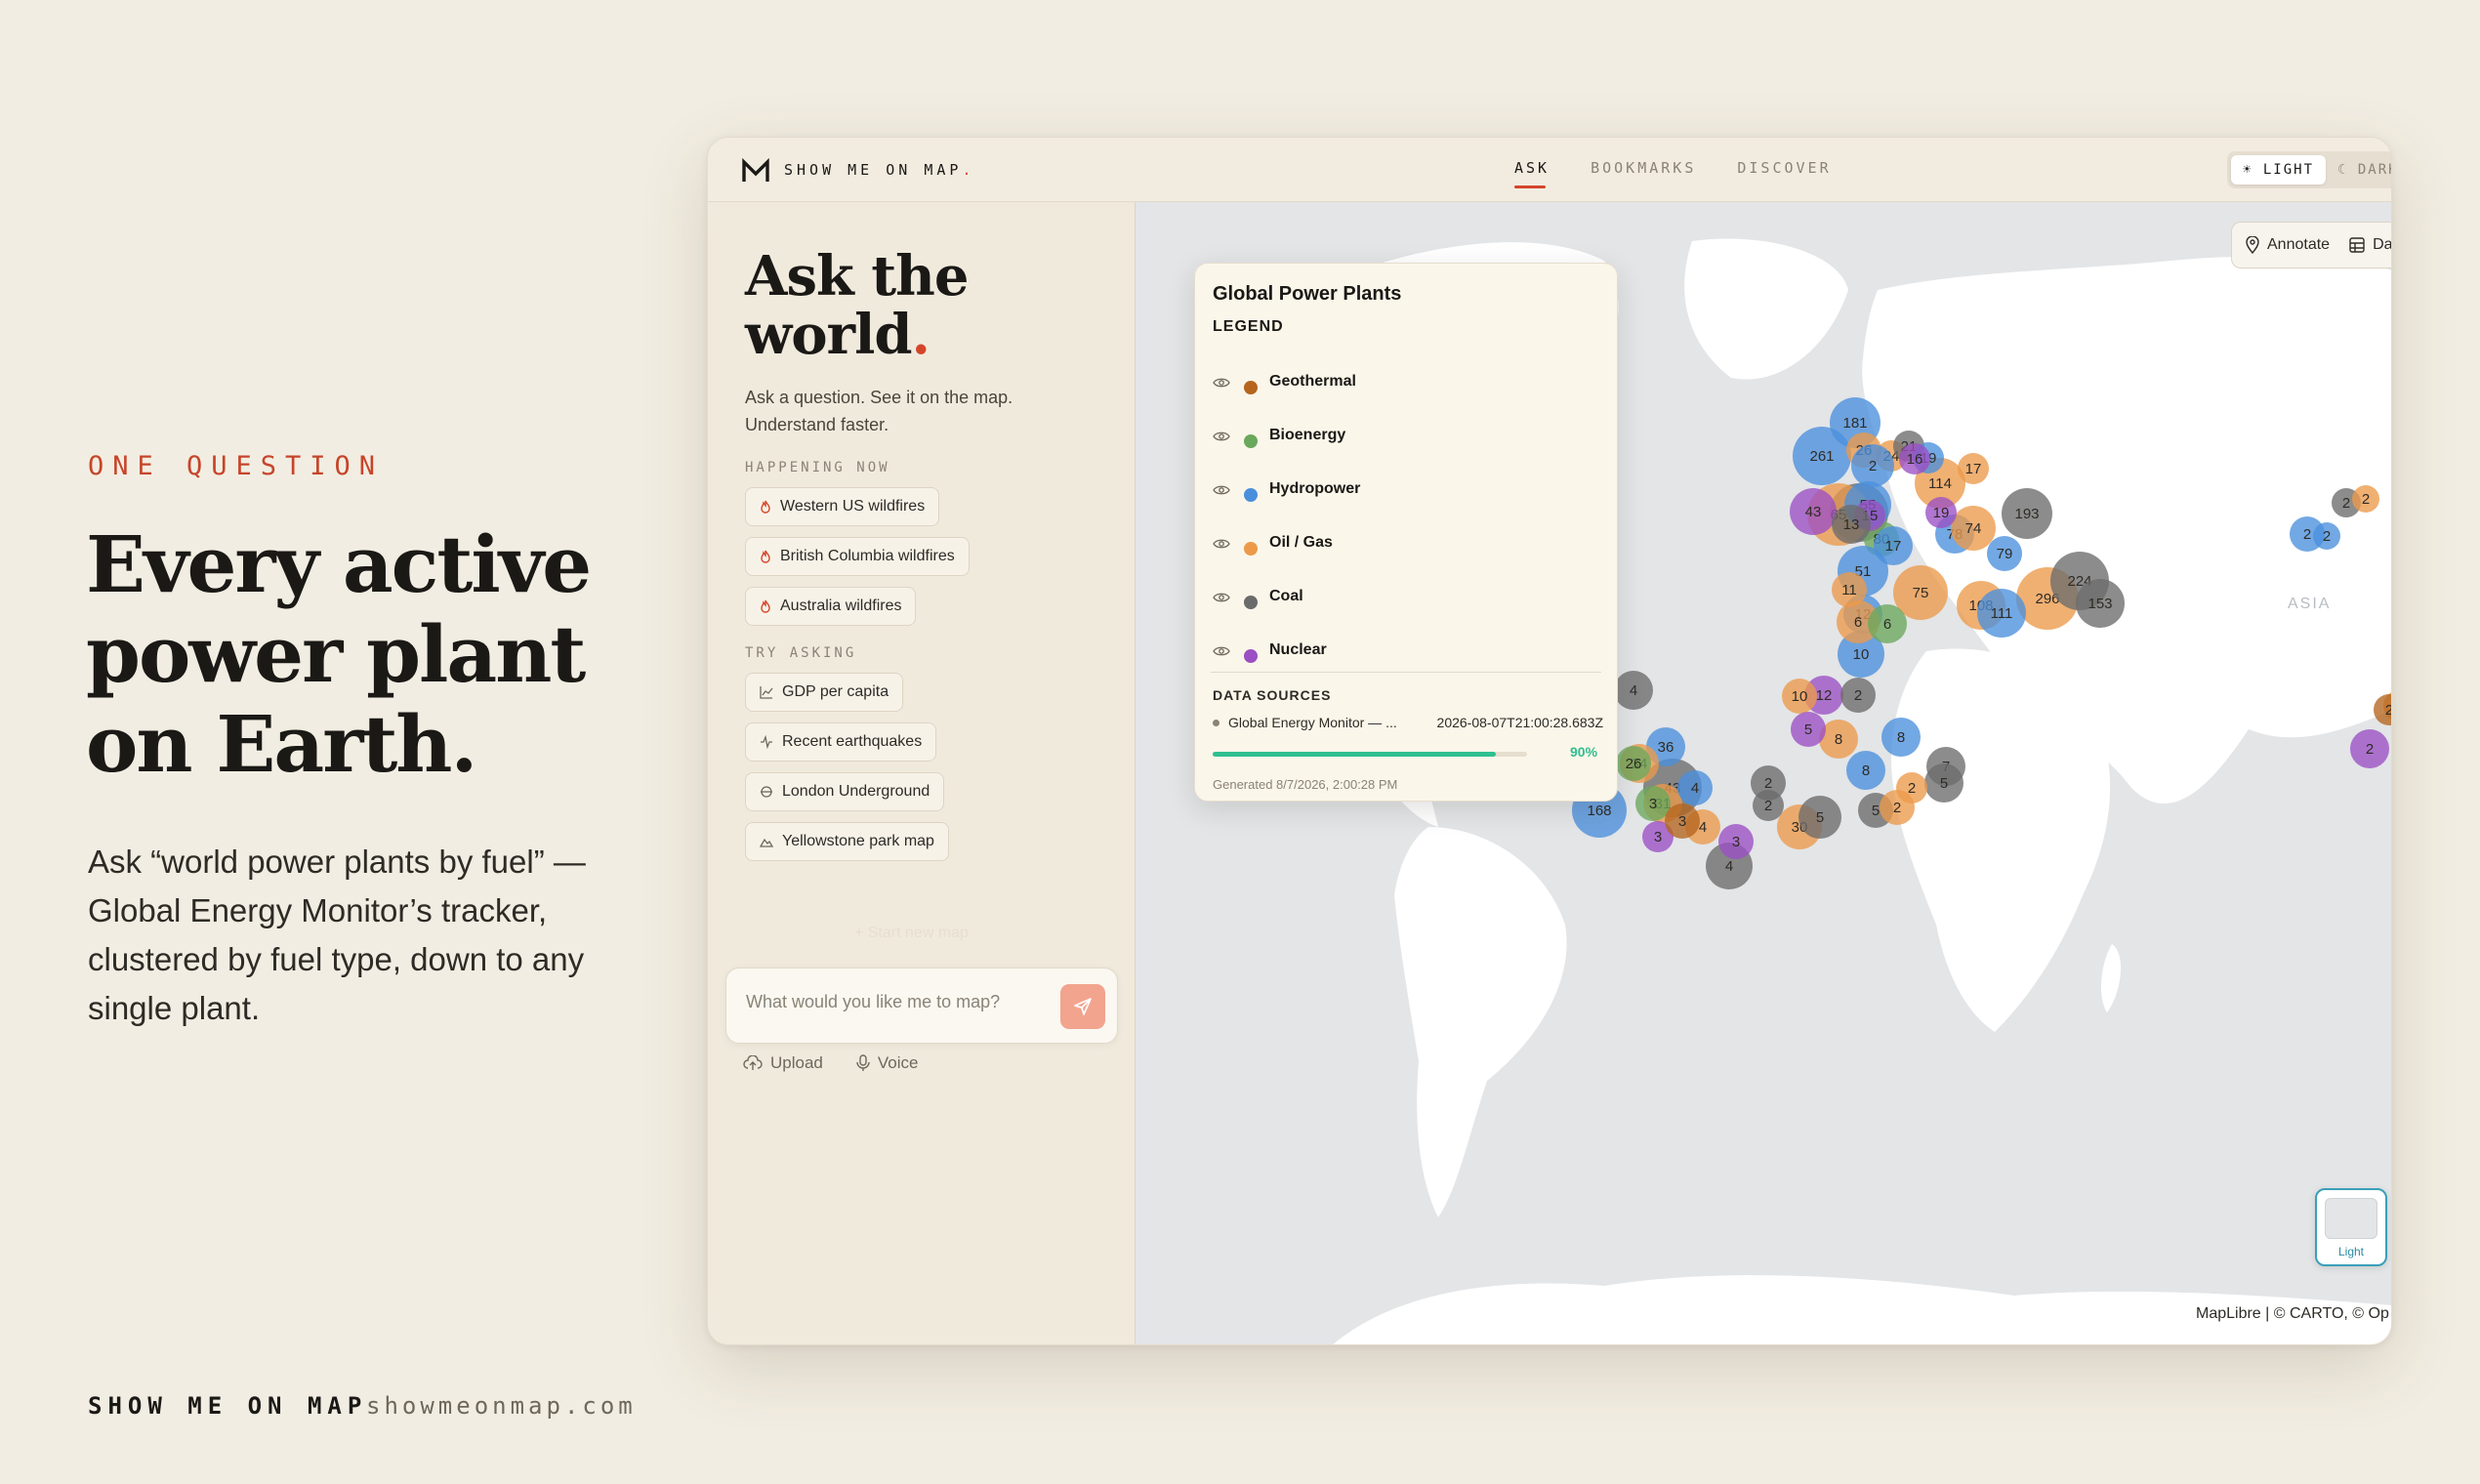 The height and width of the screenshot is (1484, 2480). Describe the element at coordinates (2005, 554) in the screenshot. I see `cluster-marker: 79` at that location.